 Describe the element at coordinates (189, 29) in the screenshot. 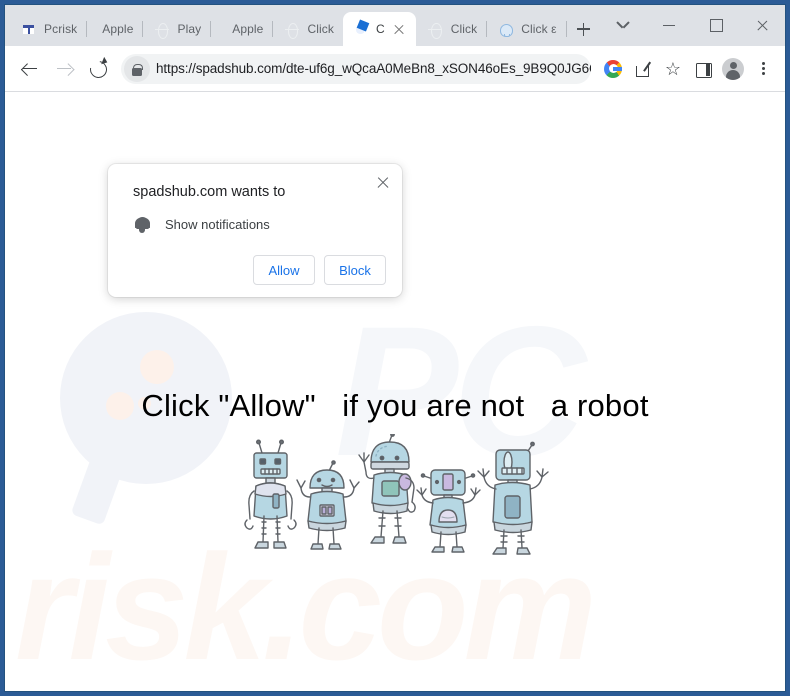

I see `tab-title: Play` at that location.